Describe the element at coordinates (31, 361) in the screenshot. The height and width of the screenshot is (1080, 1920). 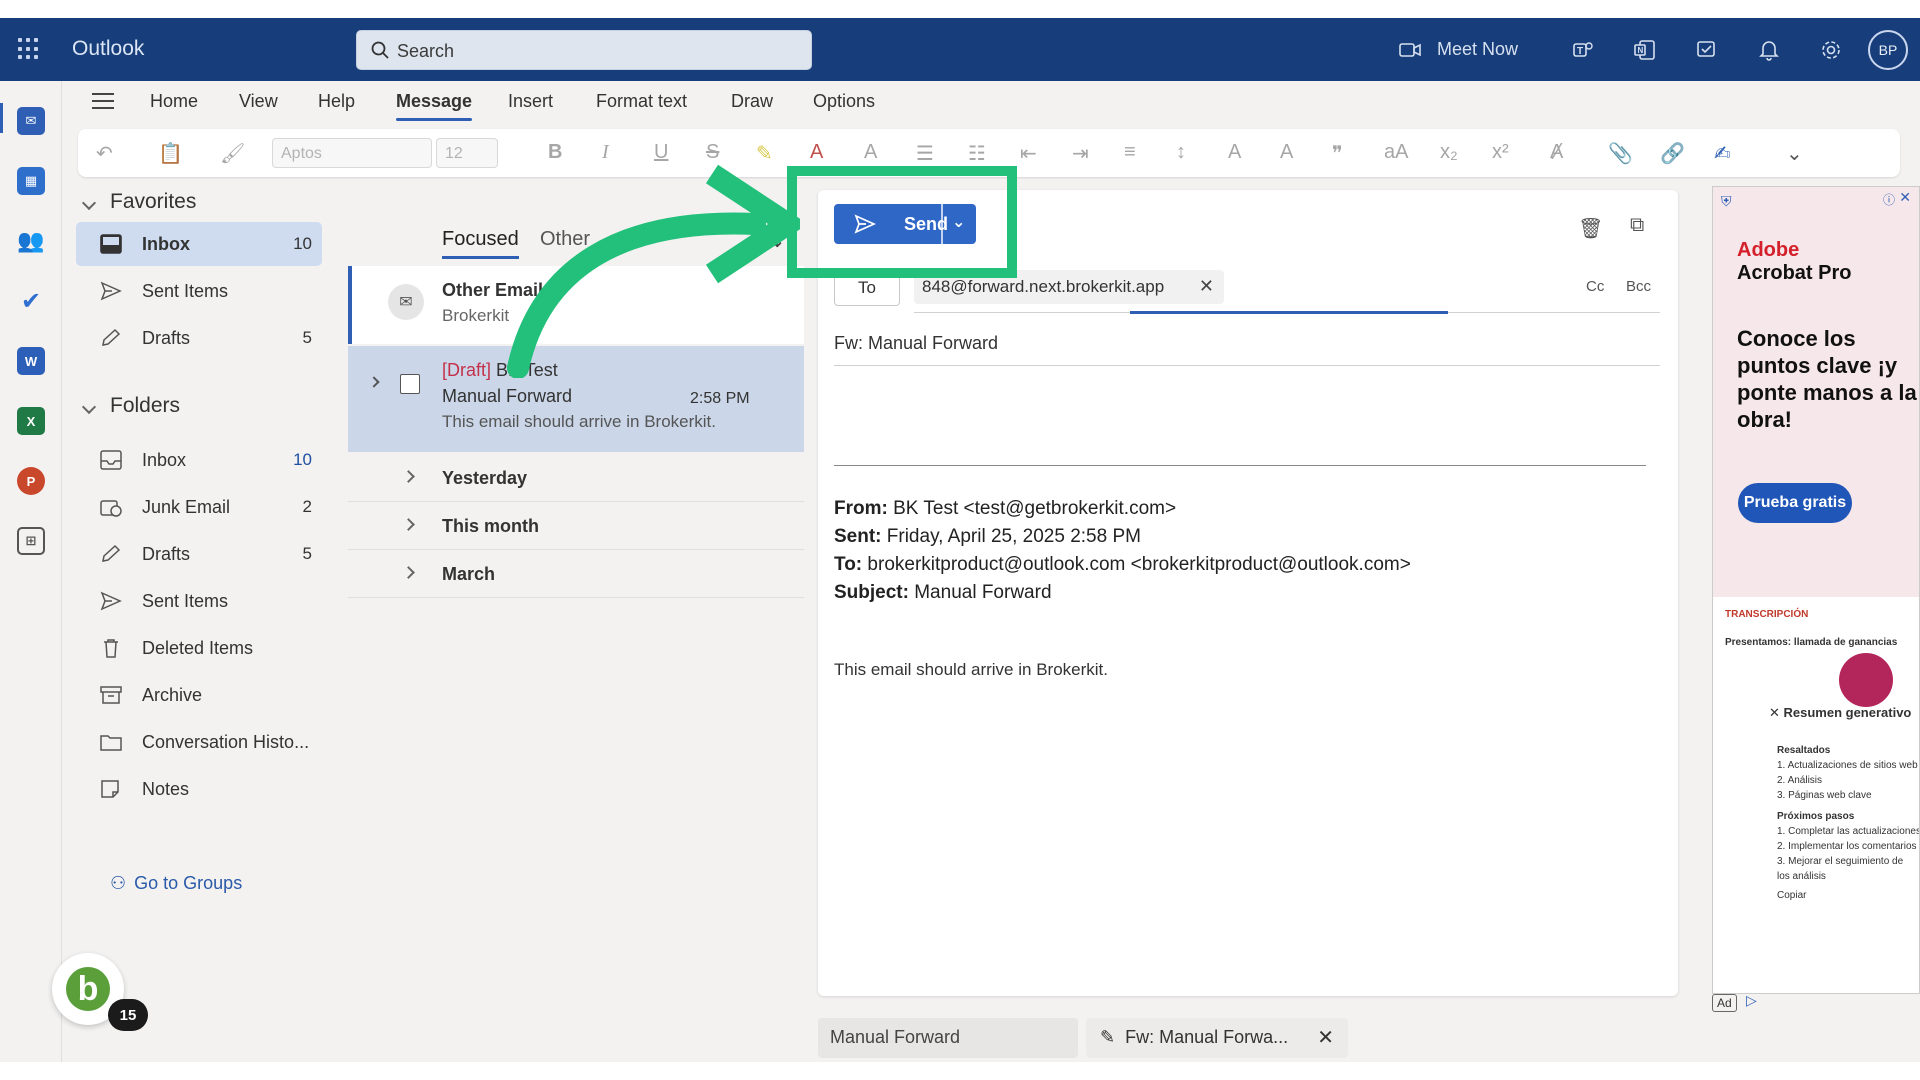
I see `word-icon: W` at that location.